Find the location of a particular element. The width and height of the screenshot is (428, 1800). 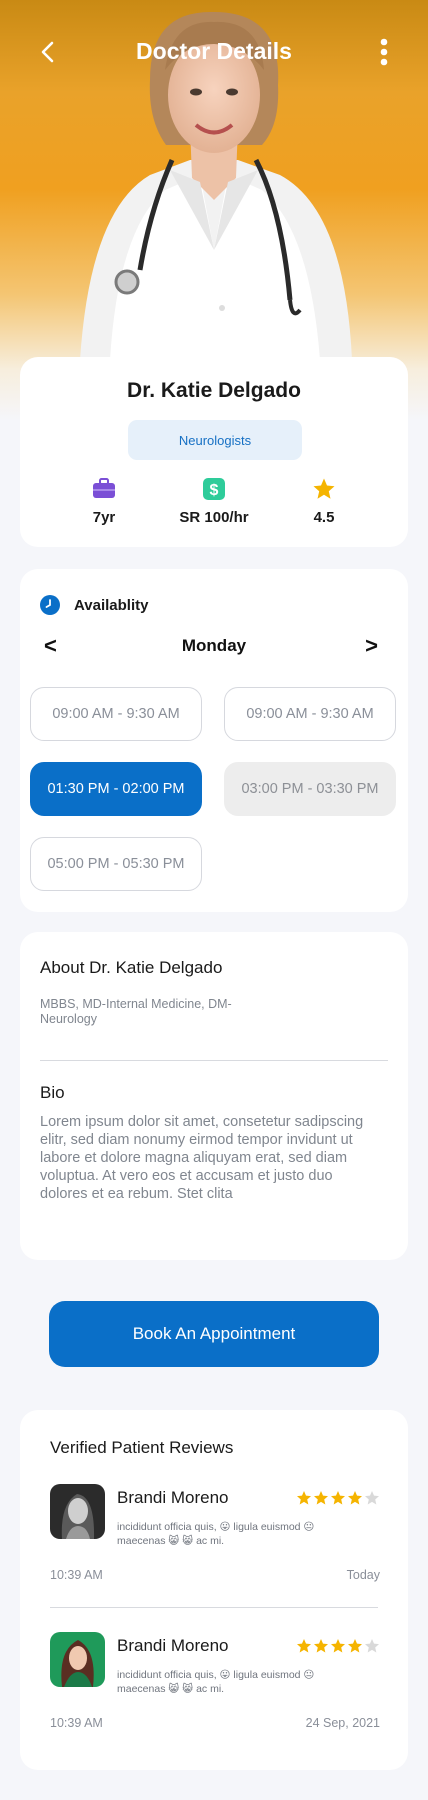

page-title: Doctor Details is located at coordinates (214, 51).